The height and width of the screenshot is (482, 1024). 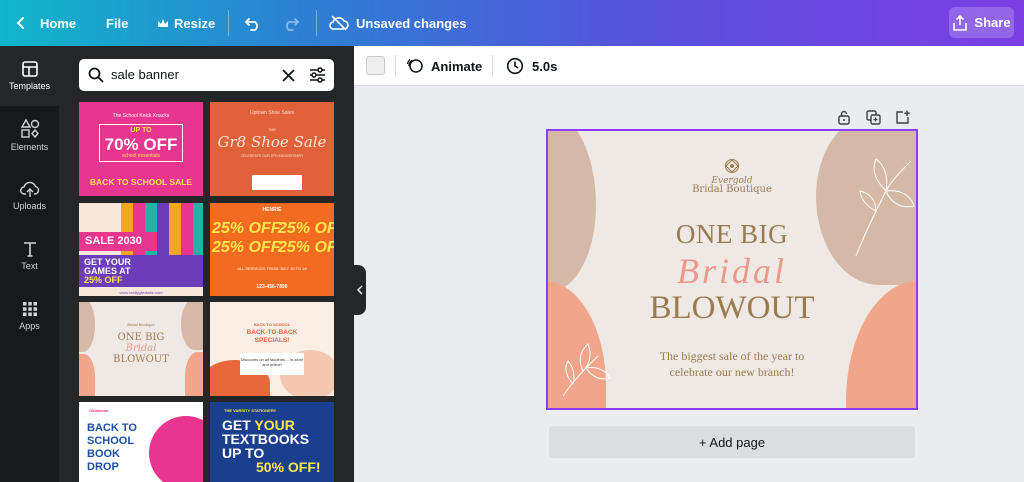 What do you see at coordinates (250, 410) in the screenshot?
I see `template-brand: THE VARSITY STATIONERY` at bounding box center [250, 410].